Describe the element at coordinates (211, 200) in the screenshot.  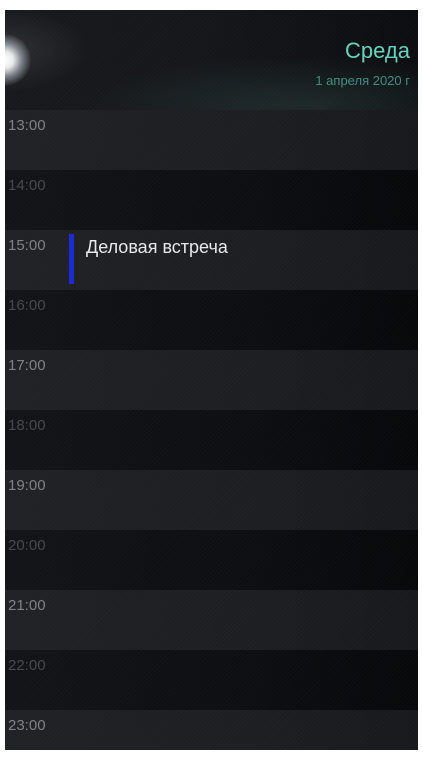
I see `hour-slot-14: 14:00` at that location.